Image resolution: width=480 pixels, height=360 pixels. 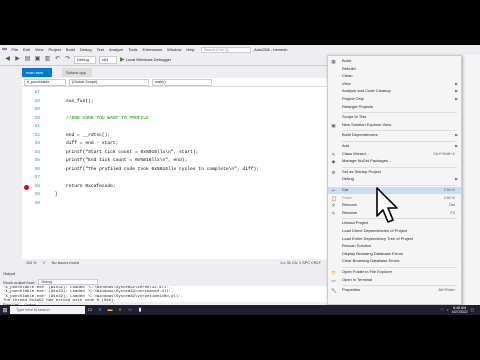 I want to click on code-line: 28 sun_fun();, so click(x=174, y=102).